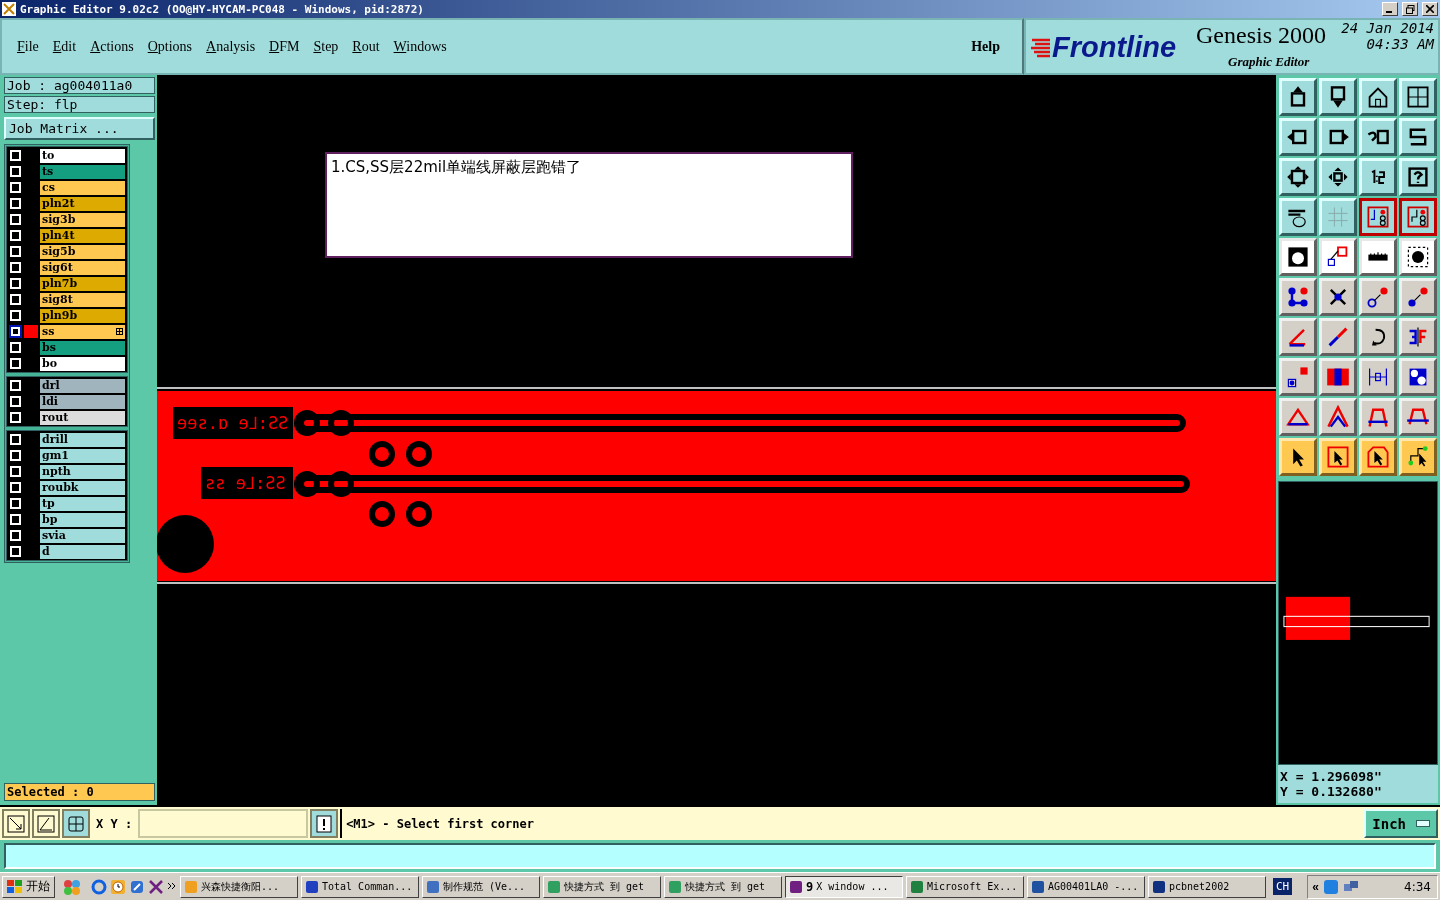  Describe the element at coordinates (64, 46) in the screenshot. I see `menu-item: Edit` at that location.